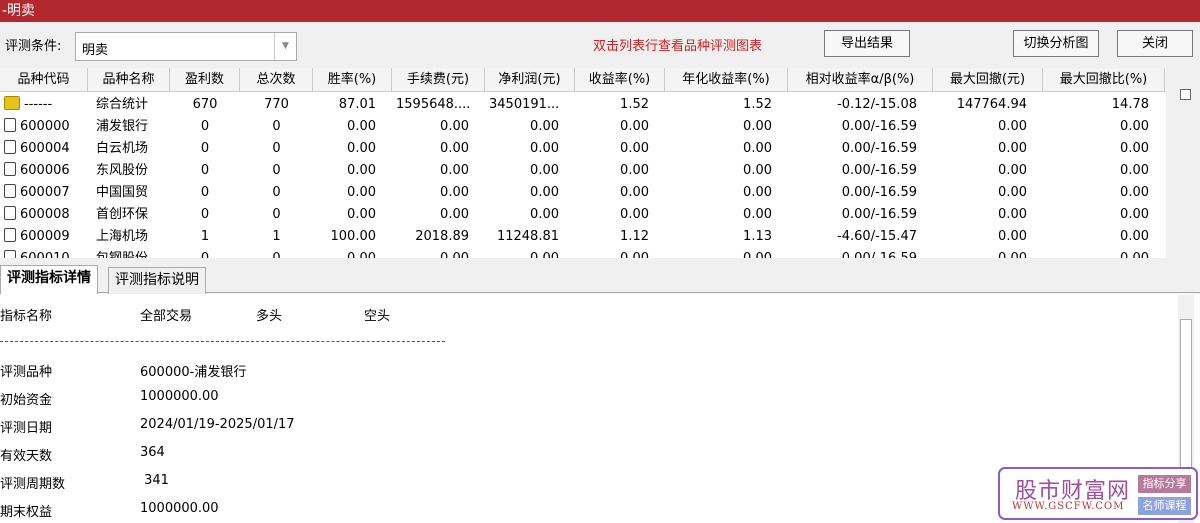  Describe the element at coordinates (1185, 94) in the screenshot. I see `column-toggle-checkbox` at that location.